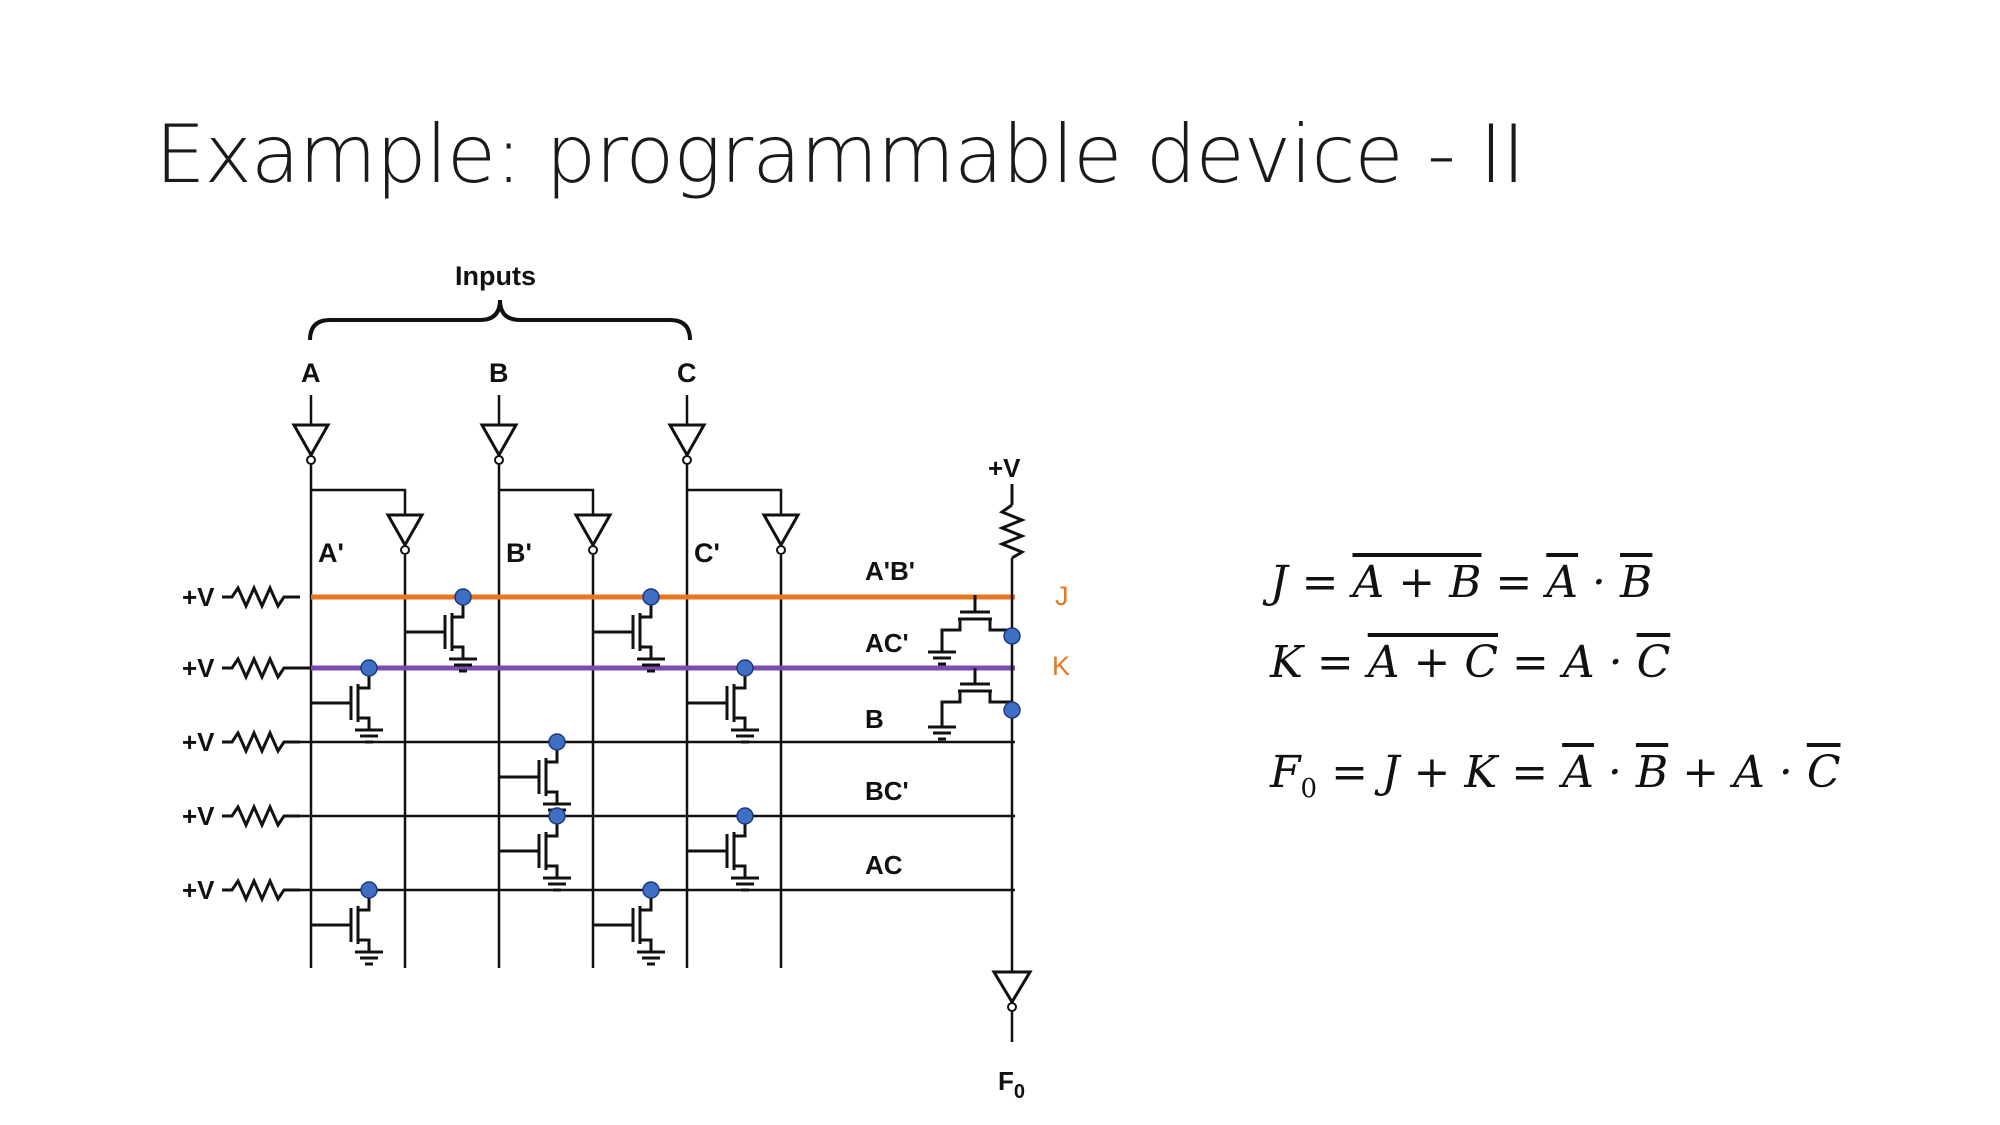  What do you see at coordinates (707, 553) in the screenshot?
I see `column-label-c-true: C'` at bounding box center [707, 553].